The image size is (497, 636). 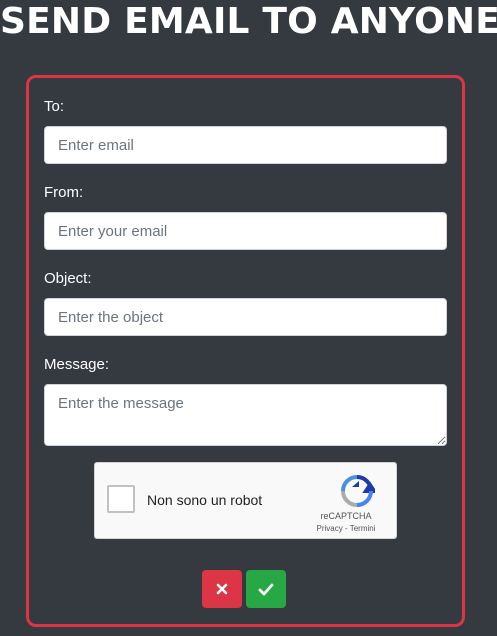 I want to click on cancel-button, so click(x=222, y=589).